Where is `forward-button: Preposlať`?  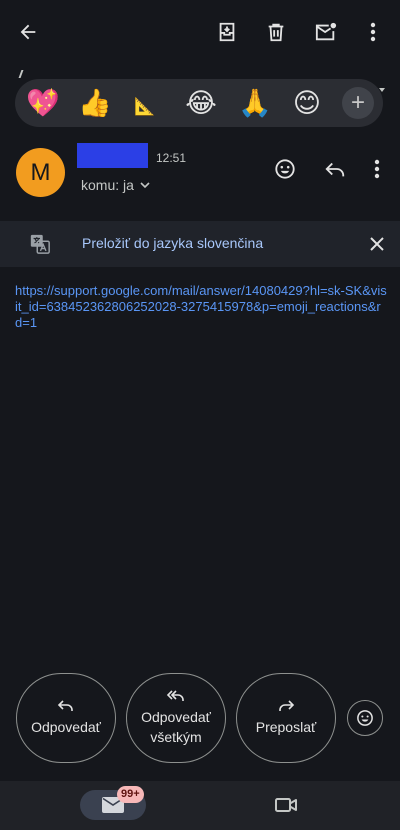
forward-button: Preposlať is located at coordinates (286, 718).